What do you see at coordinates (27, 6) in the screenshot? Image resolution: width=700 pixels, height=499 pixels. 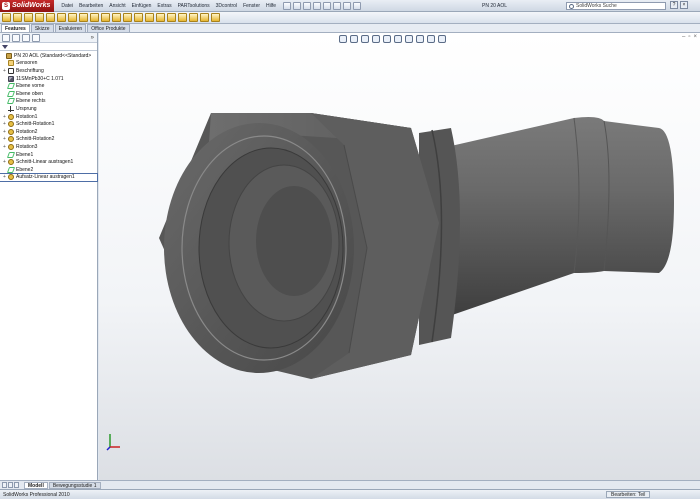 I see `solidworks-logo: S SolidWorks` at bounding box center [27, 6].